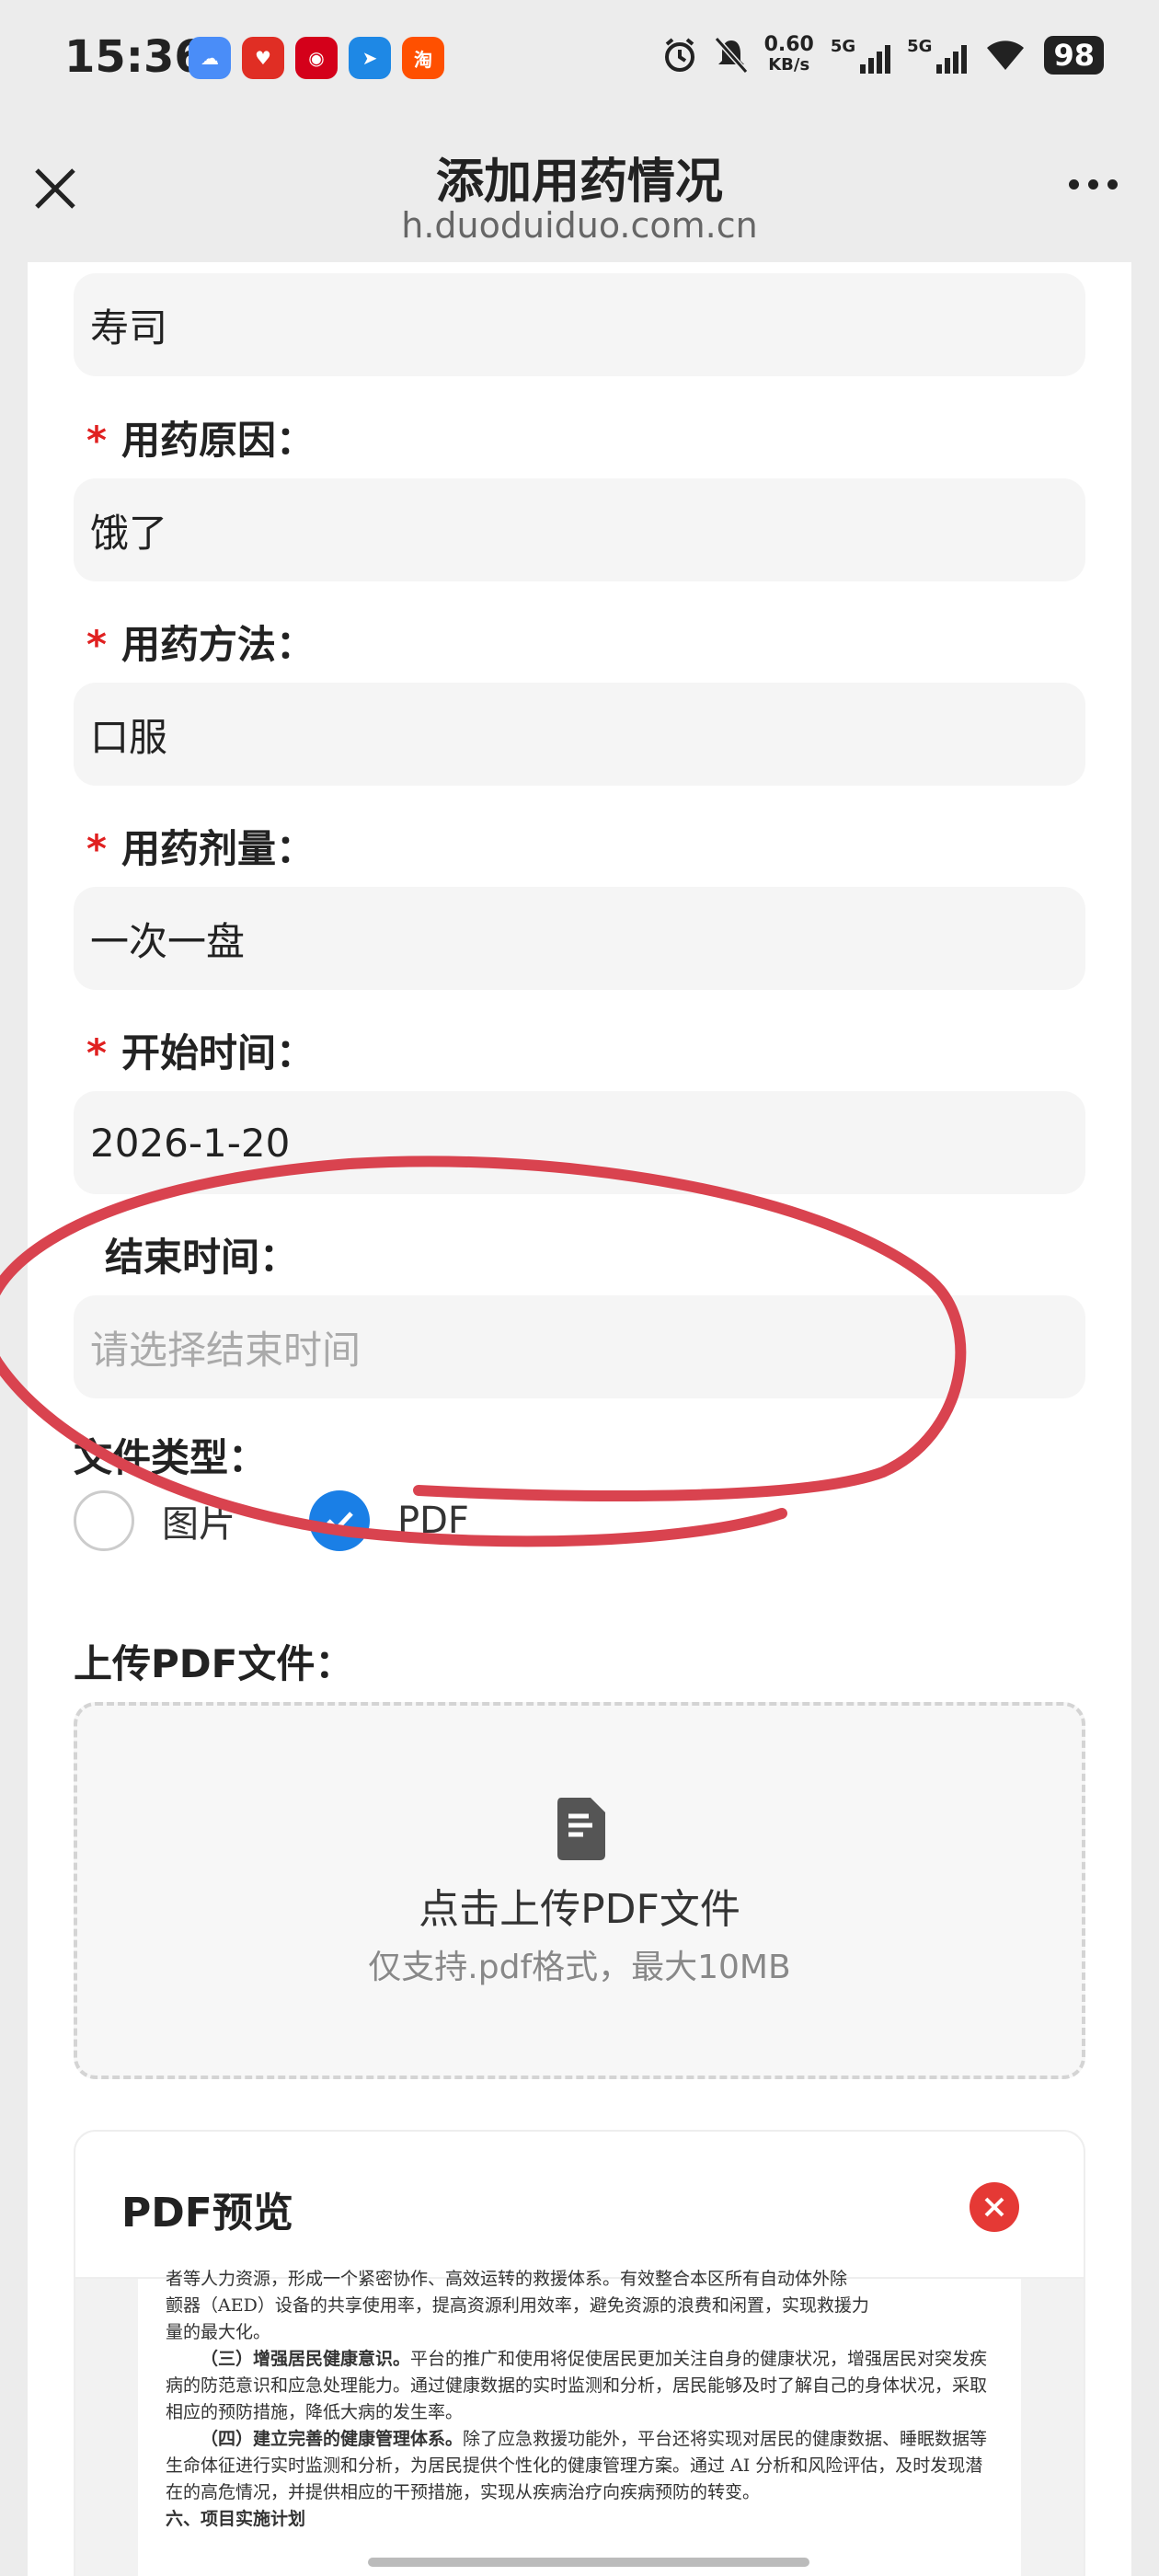 Image resolution: width=1159 pixels, height=2576 pixels. Describe the element at coordinates (214, 1663) in the screenshot. I see `upload-label: 上传PDF文件：` at that location.